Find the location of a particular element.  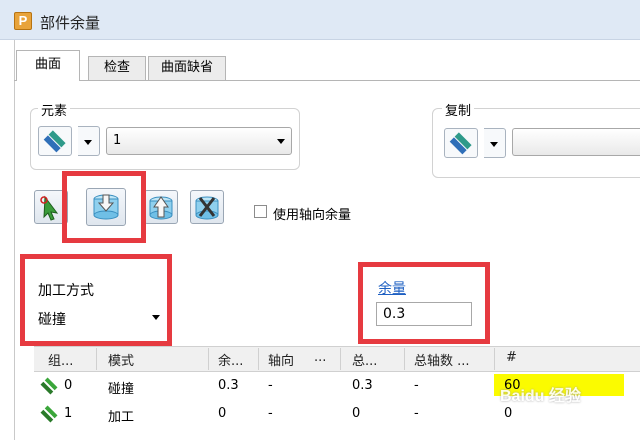

cell-total: 0 is located at coordinates (356, 413).